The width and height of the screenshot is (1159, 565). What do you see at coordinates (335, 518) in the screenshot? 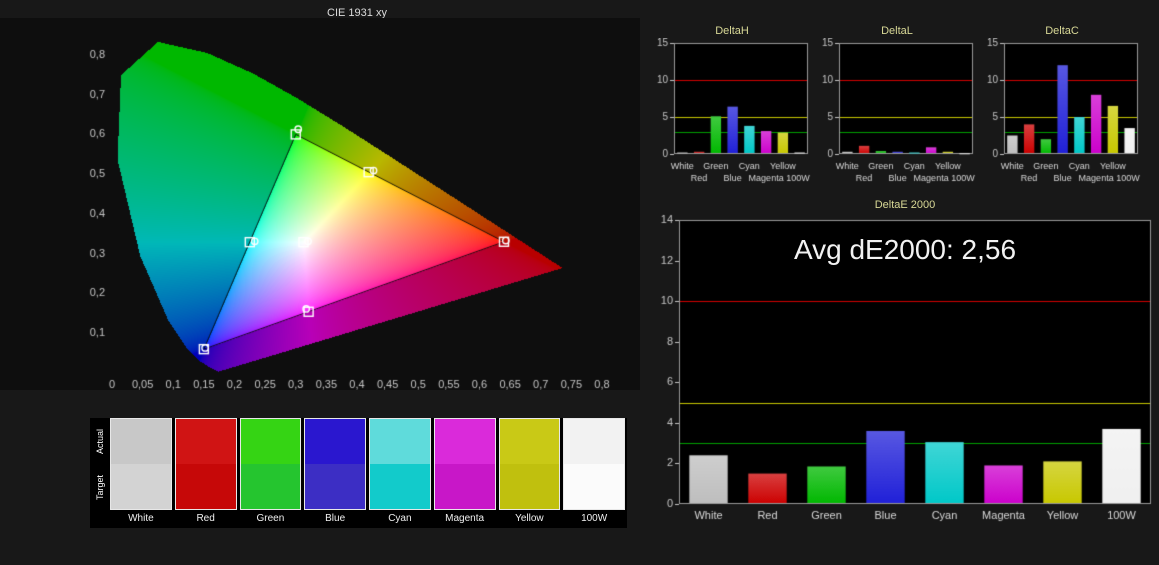
I see `swatch-column-label: Blue` at bounding box center [335, 518].